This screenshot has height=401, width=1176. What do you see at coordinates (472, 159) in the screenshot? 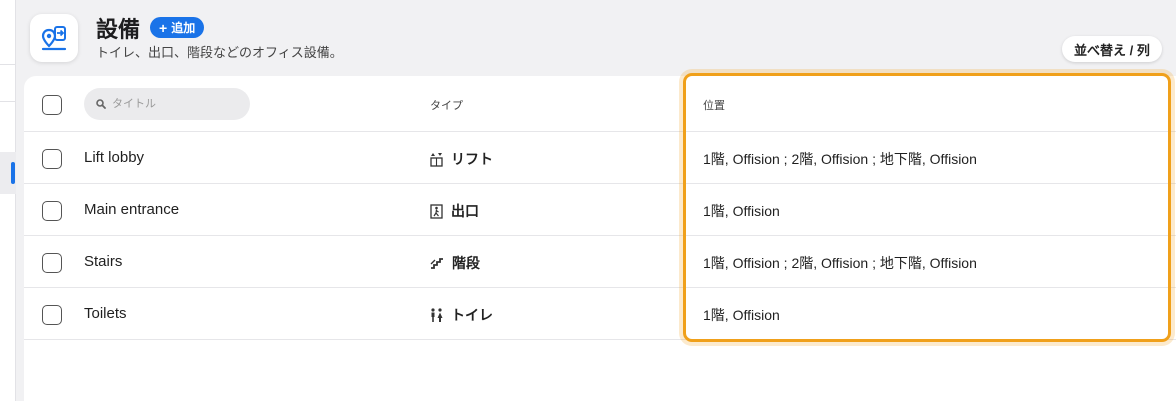
I see `row-type-label: リフト` at bounding box center [472, 159].